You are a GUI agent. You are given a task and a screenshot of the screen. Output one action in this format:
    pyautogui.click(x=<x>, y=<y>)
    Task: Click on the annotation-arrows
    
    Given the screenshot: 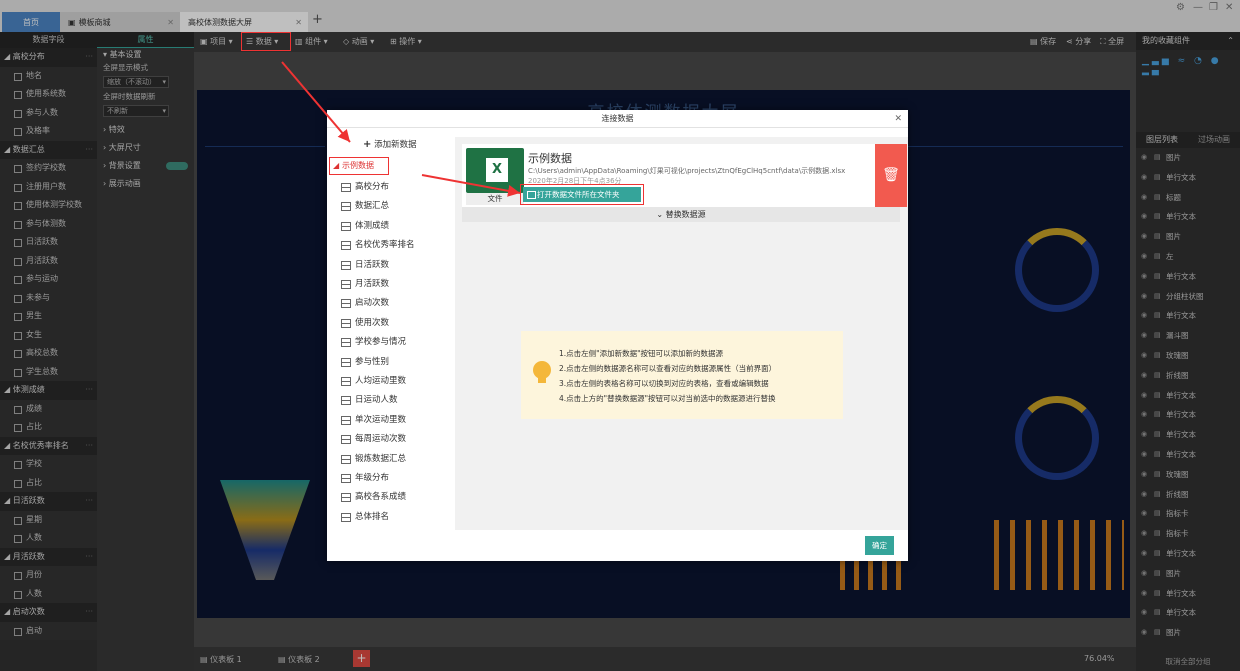 What is the action you would take?
    pyautogui.click(x=401, y=129)
    